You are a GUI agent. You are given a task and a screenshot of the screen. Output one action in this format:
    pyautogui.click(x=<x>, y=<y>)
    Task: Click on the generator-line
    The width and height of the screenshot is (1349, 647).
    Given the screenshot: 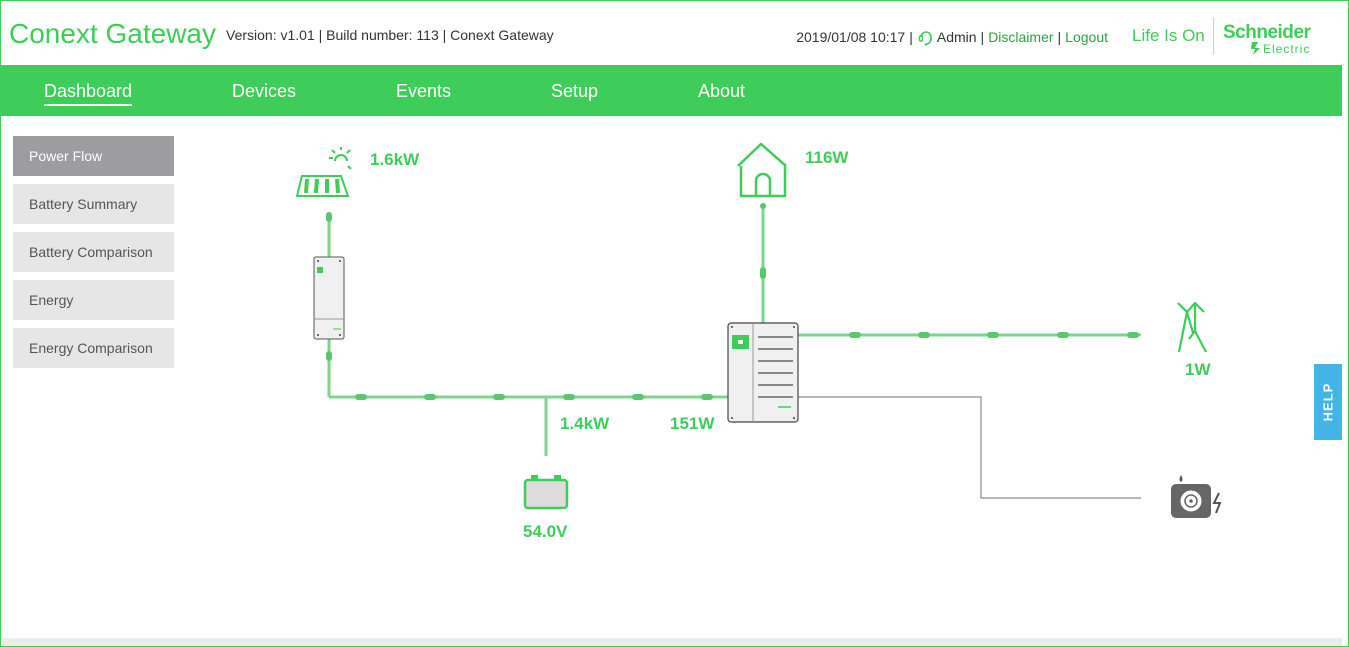 What is the action you would take?
    pyautogui.click(x=969, y=447)
    